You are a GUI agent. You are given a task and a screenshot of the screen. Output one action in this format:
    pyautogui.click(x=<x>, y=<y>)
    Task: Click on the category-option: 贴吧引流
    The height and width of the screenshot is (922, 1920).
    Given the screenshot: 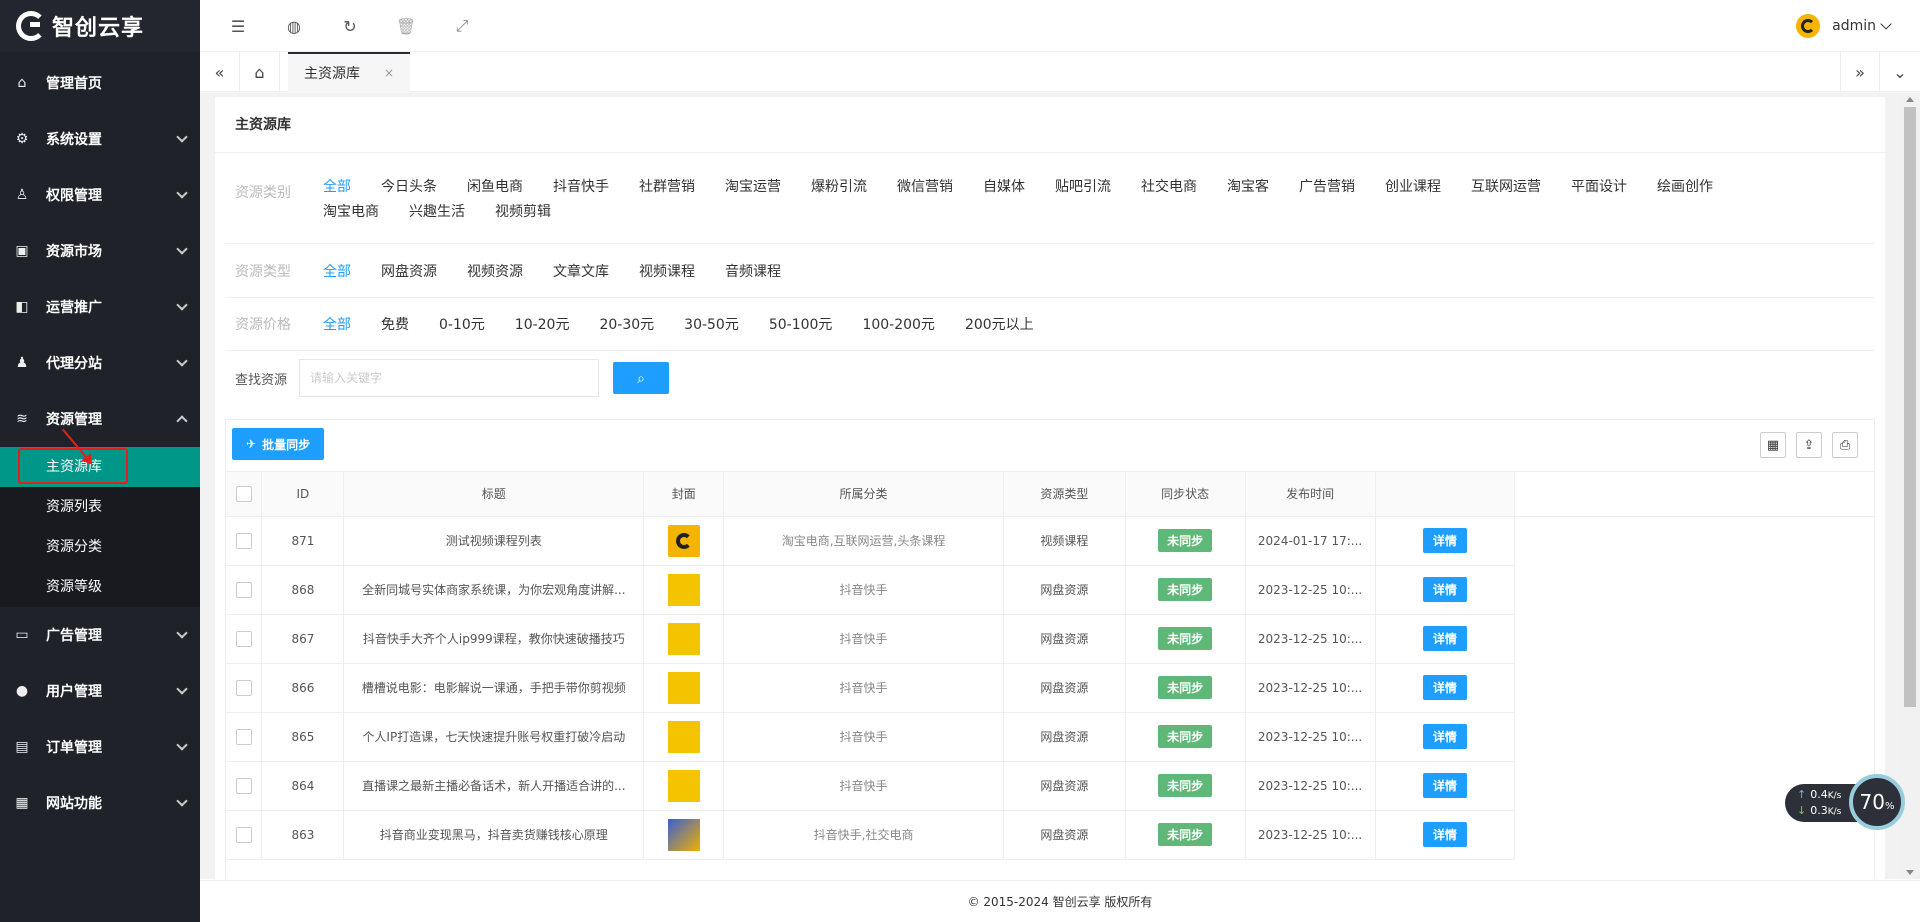 What is the action you would take?
    pyautogui.click(x=1083, y=187)
    